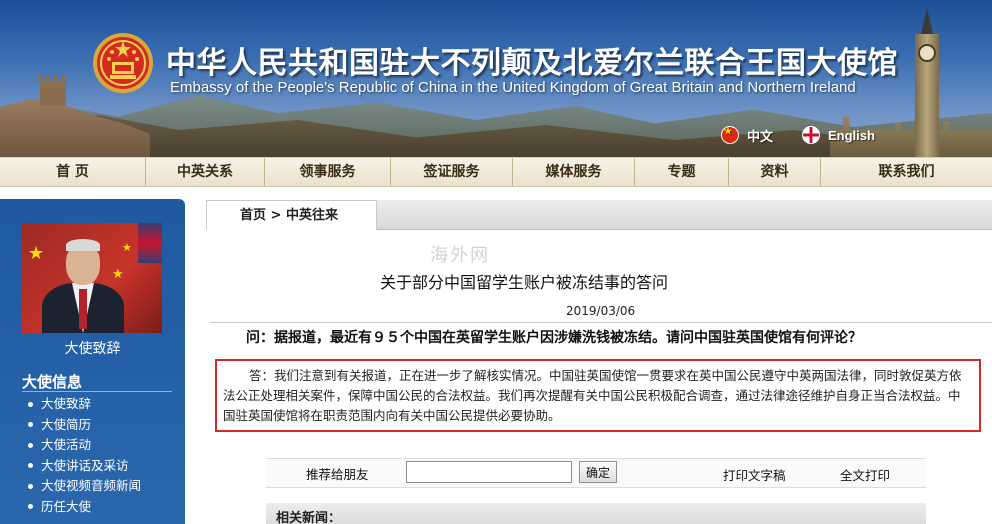 This screenshot has width=992, height=524. Describe the element at coordinates (596, 513) in the screenshot. I see `related-news-bar` at that location.